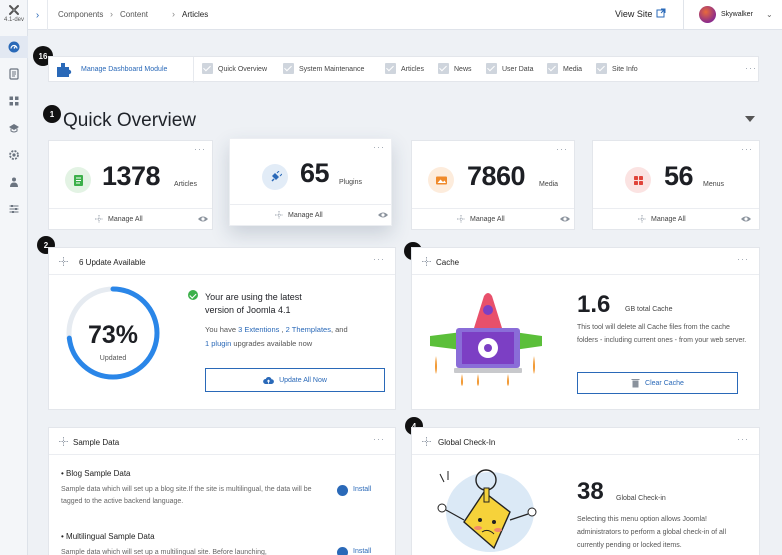 This screenshot has height=555, width=782. What do you see at coordinates (131, 176) in the screenshot?
I see `stat-value-articles: 1378` at bounding box center [131, 176].